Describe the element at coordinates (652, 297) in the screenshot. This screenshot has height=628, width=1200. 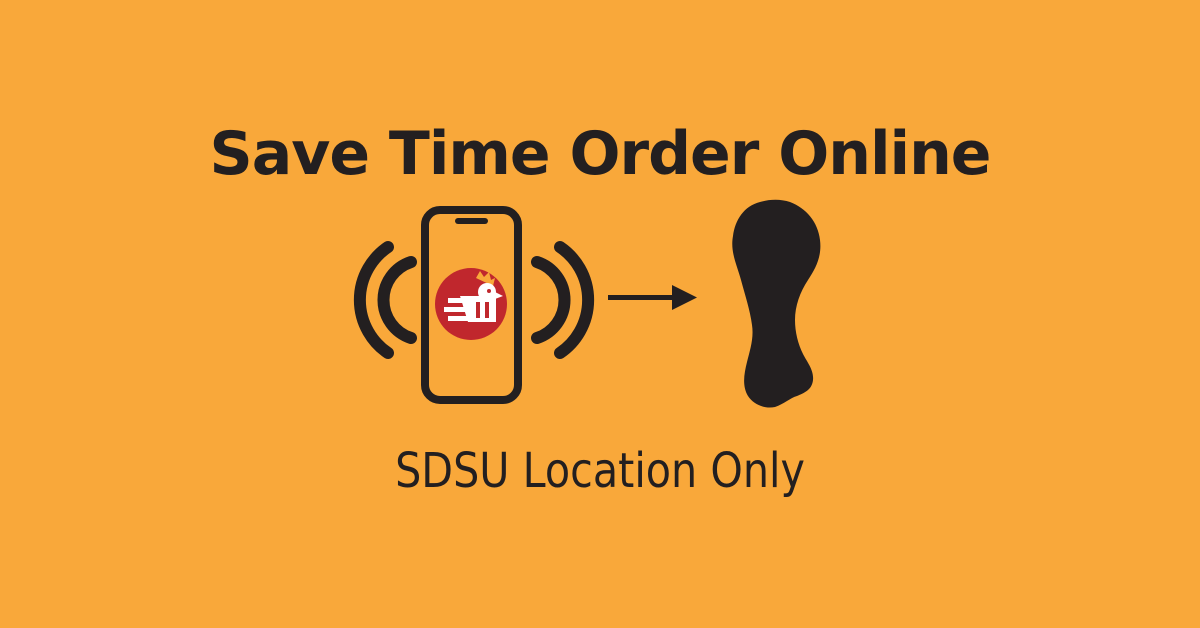
I see `arrow-right-icon` at that location.